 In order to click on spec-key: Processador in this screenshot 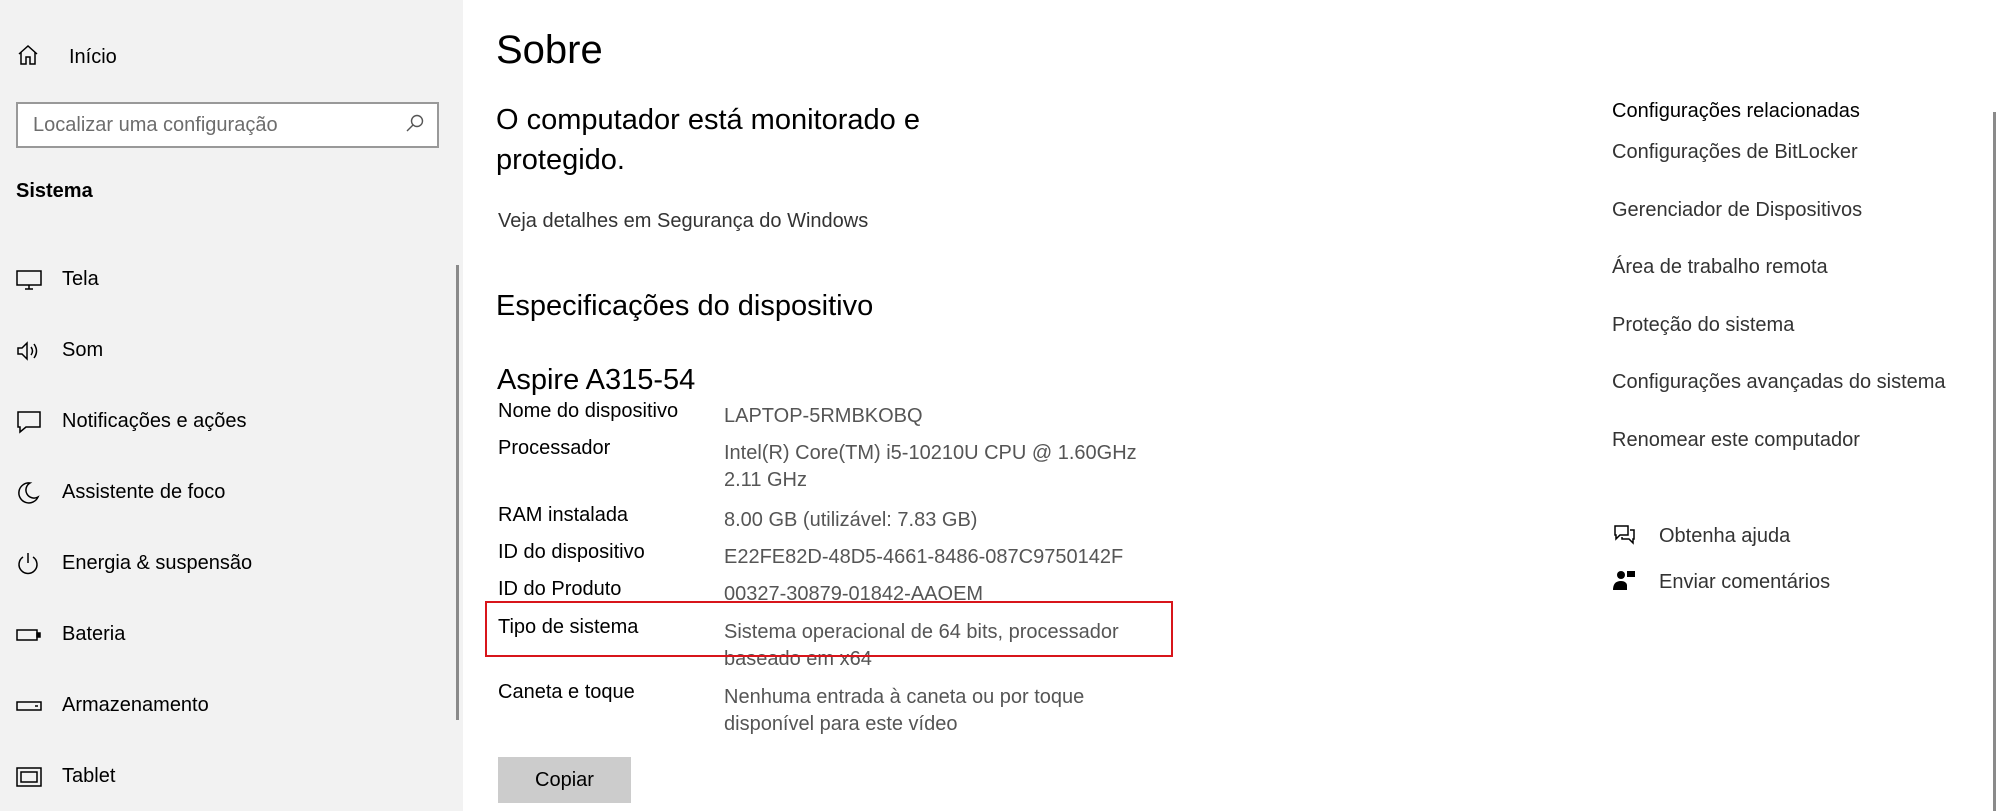, I will do `click(554, 448)`.